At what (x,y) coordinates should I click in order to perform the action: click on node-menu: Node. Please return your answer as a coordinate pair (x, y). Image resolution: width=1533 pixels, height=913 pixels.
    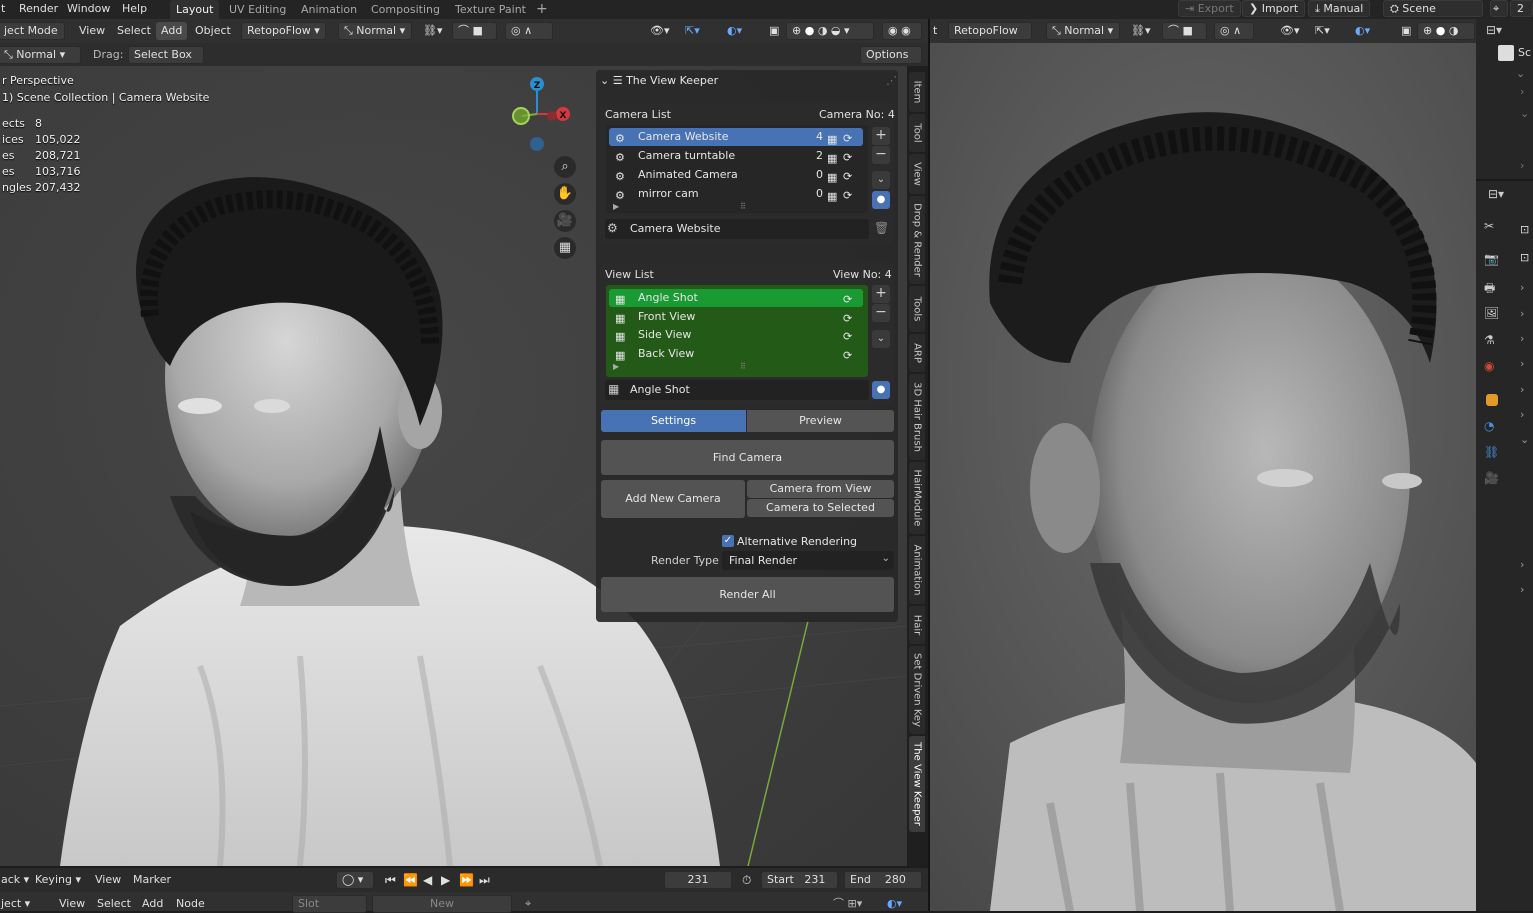
    Looking at the image, I should click on (190, 904).